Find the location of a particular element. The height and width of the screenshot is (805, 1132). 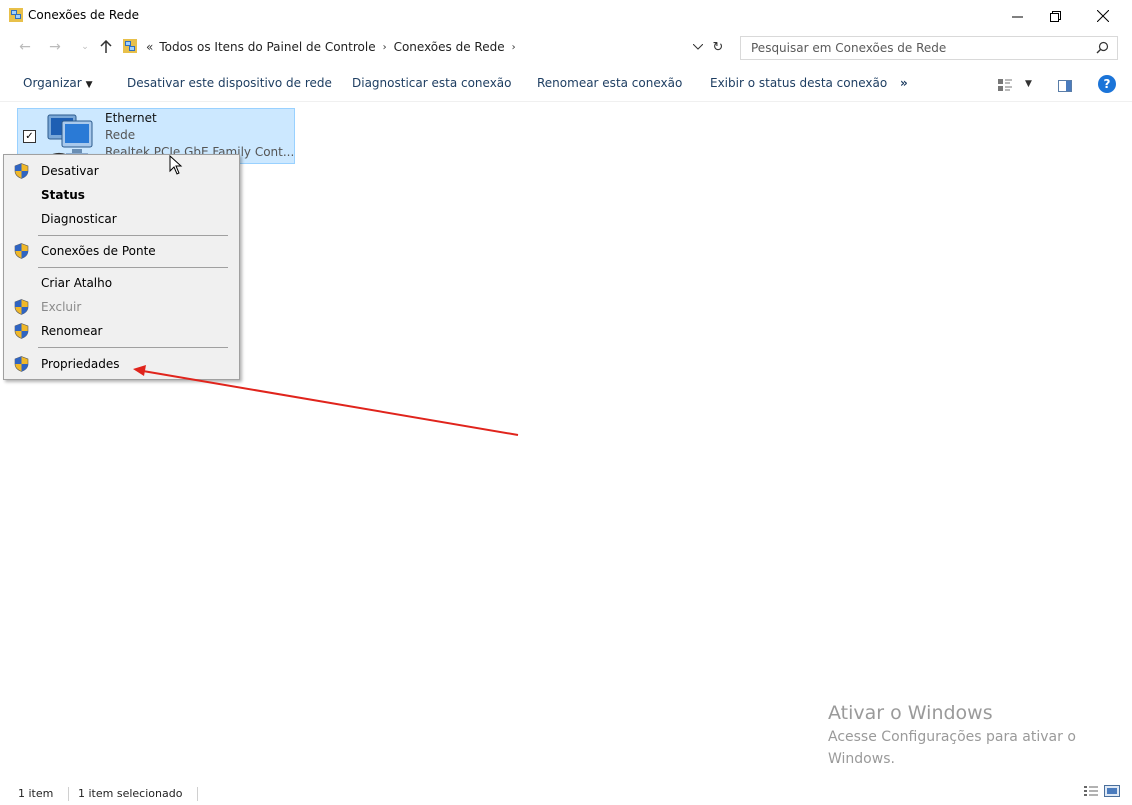

menu-item-diagnose: Diagnosticar is located at coordinates (121, 219).